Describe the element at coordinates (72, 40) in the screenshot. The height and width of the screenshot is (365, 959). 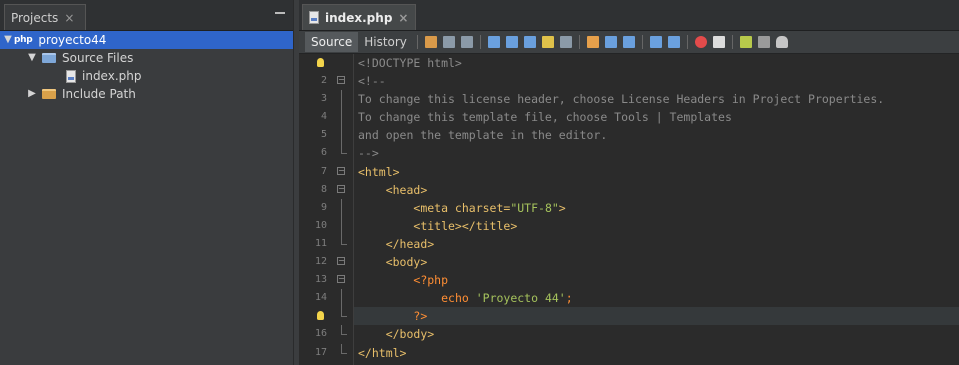
I see `tree-item-label: proyecto44` at that location.